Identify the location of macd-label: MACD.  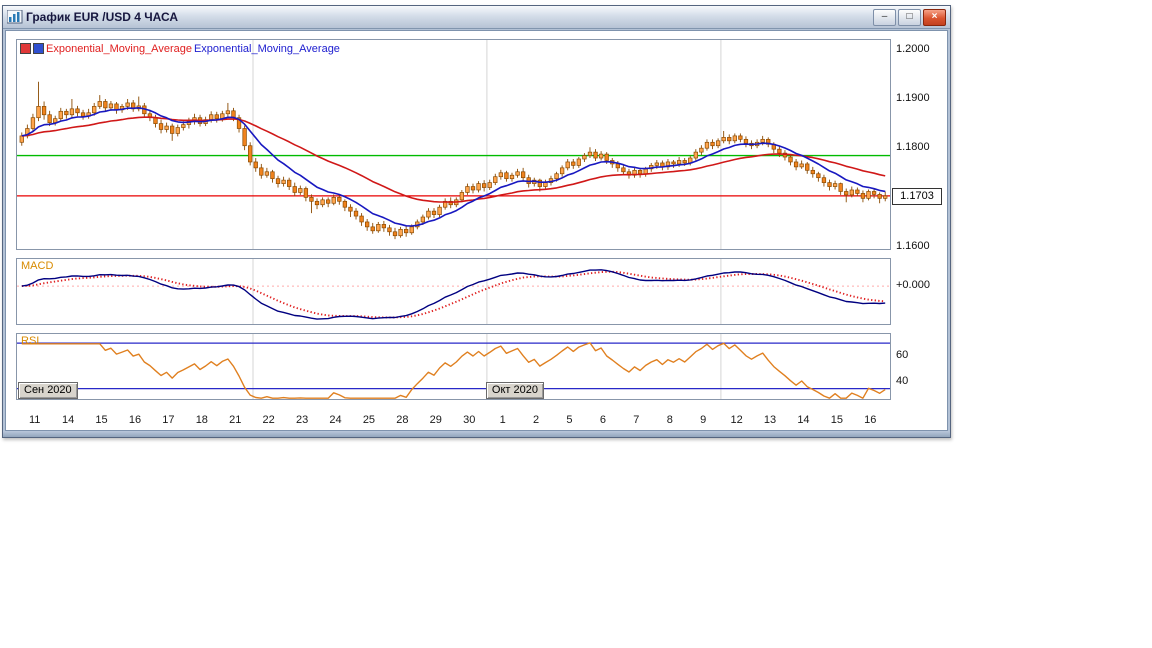
(37, 266).